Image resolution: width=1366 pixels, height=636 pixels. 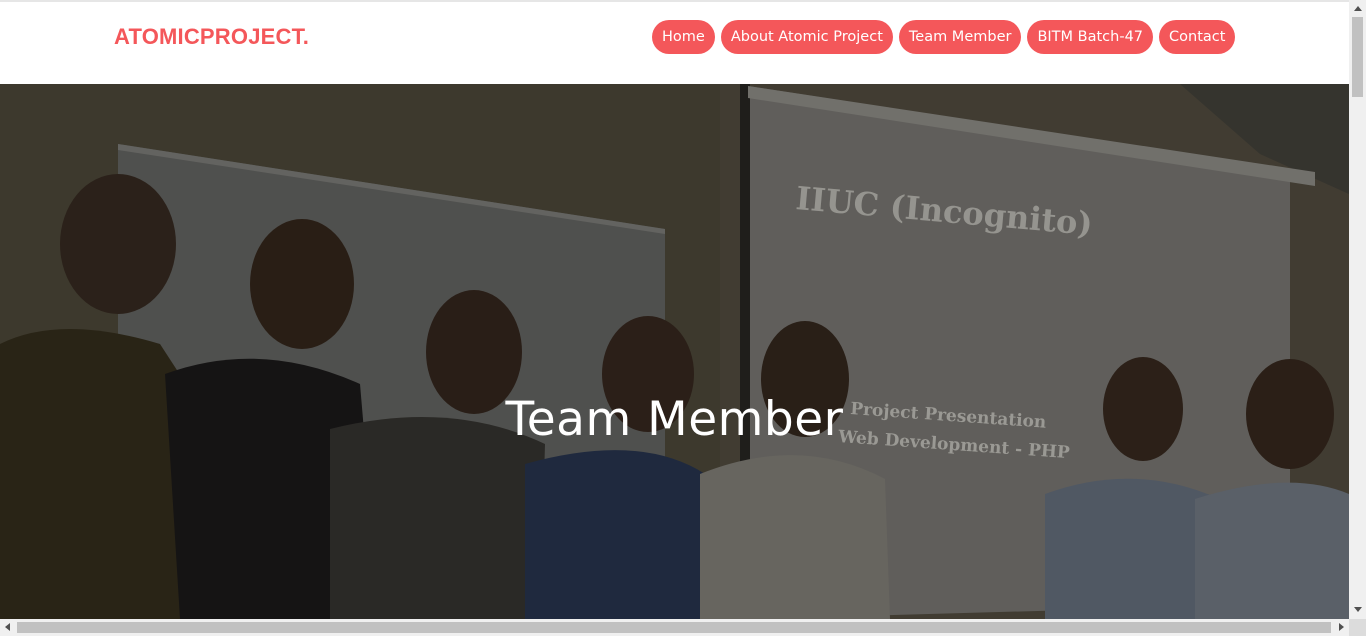 What do you see at coordinates (1357, 627) in the screenshot?
I see `scrollbar-corner` at bounding box center [1357, 627].